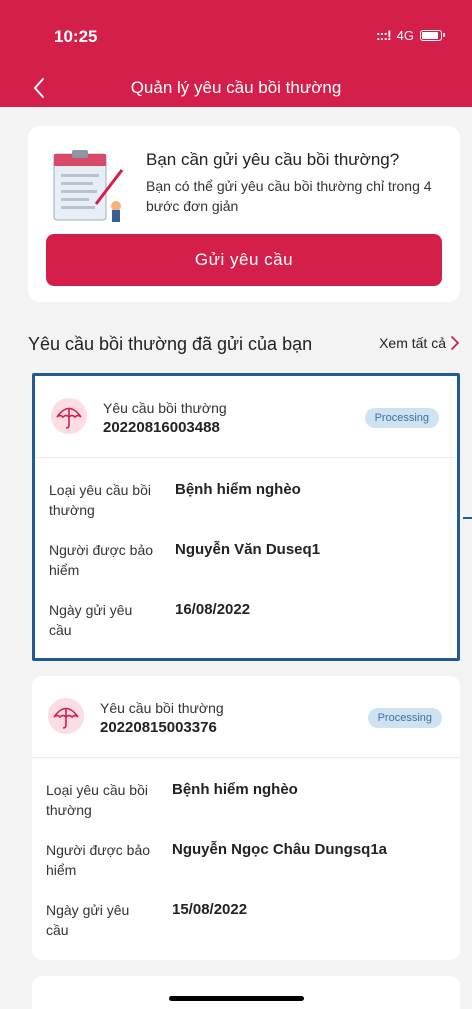 The image size is (472, 1009). I want to click on intro-title: Bạn cần gửi yêu cầu bồi thường?, so click(273, 159).